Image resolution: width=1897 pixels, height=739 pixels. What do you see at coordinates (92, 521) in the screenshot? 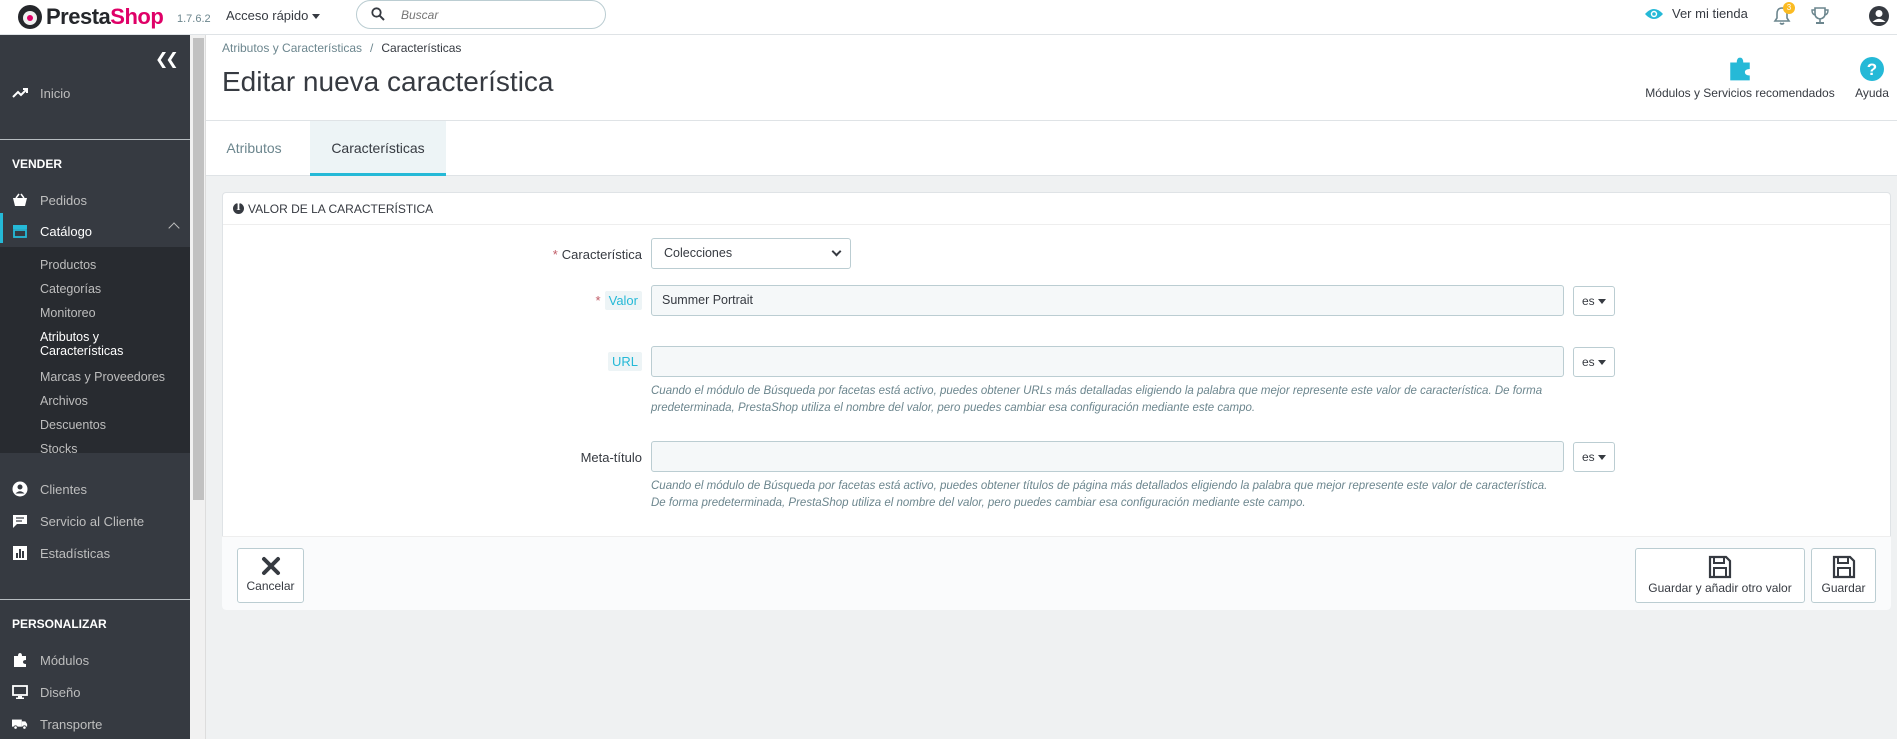
I see `sidebar-item-label: Servicio al Cliente` at bounding box center [92, 521].